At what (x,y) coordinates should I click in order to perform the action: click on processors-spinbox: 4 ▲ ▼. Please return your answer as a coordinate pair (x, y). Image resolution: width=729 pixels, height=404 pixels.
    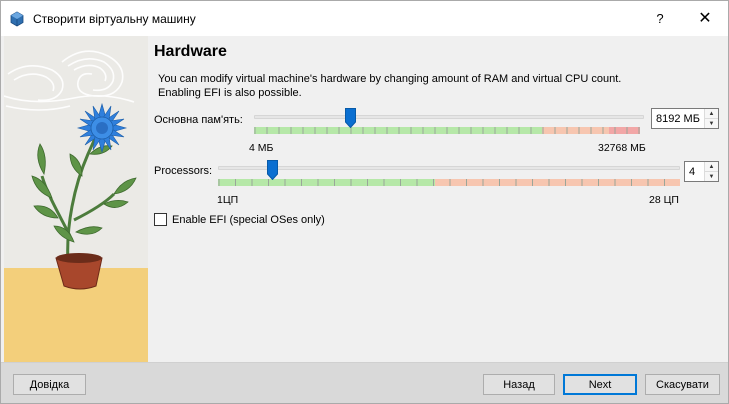
    Looking at the image, I should click on (701, 171).